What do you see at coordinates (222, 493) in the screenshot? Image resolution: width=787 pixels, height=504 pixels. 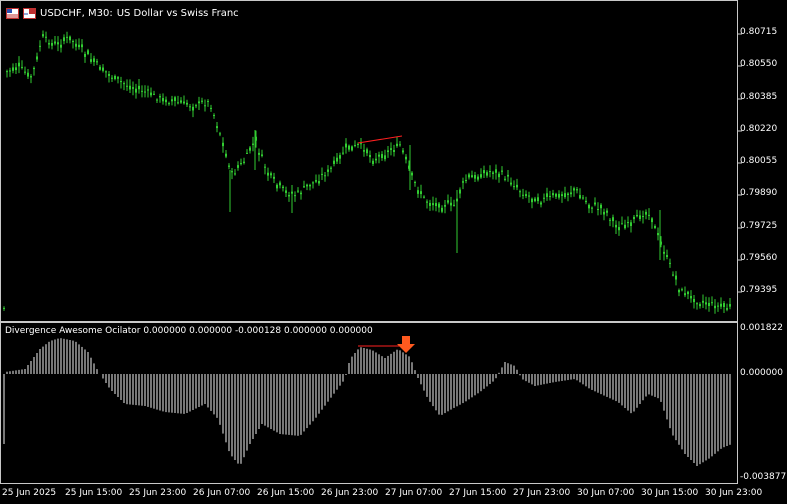 I see `time-label: 26 Jun 07:00` at bounding box center [222, 493].